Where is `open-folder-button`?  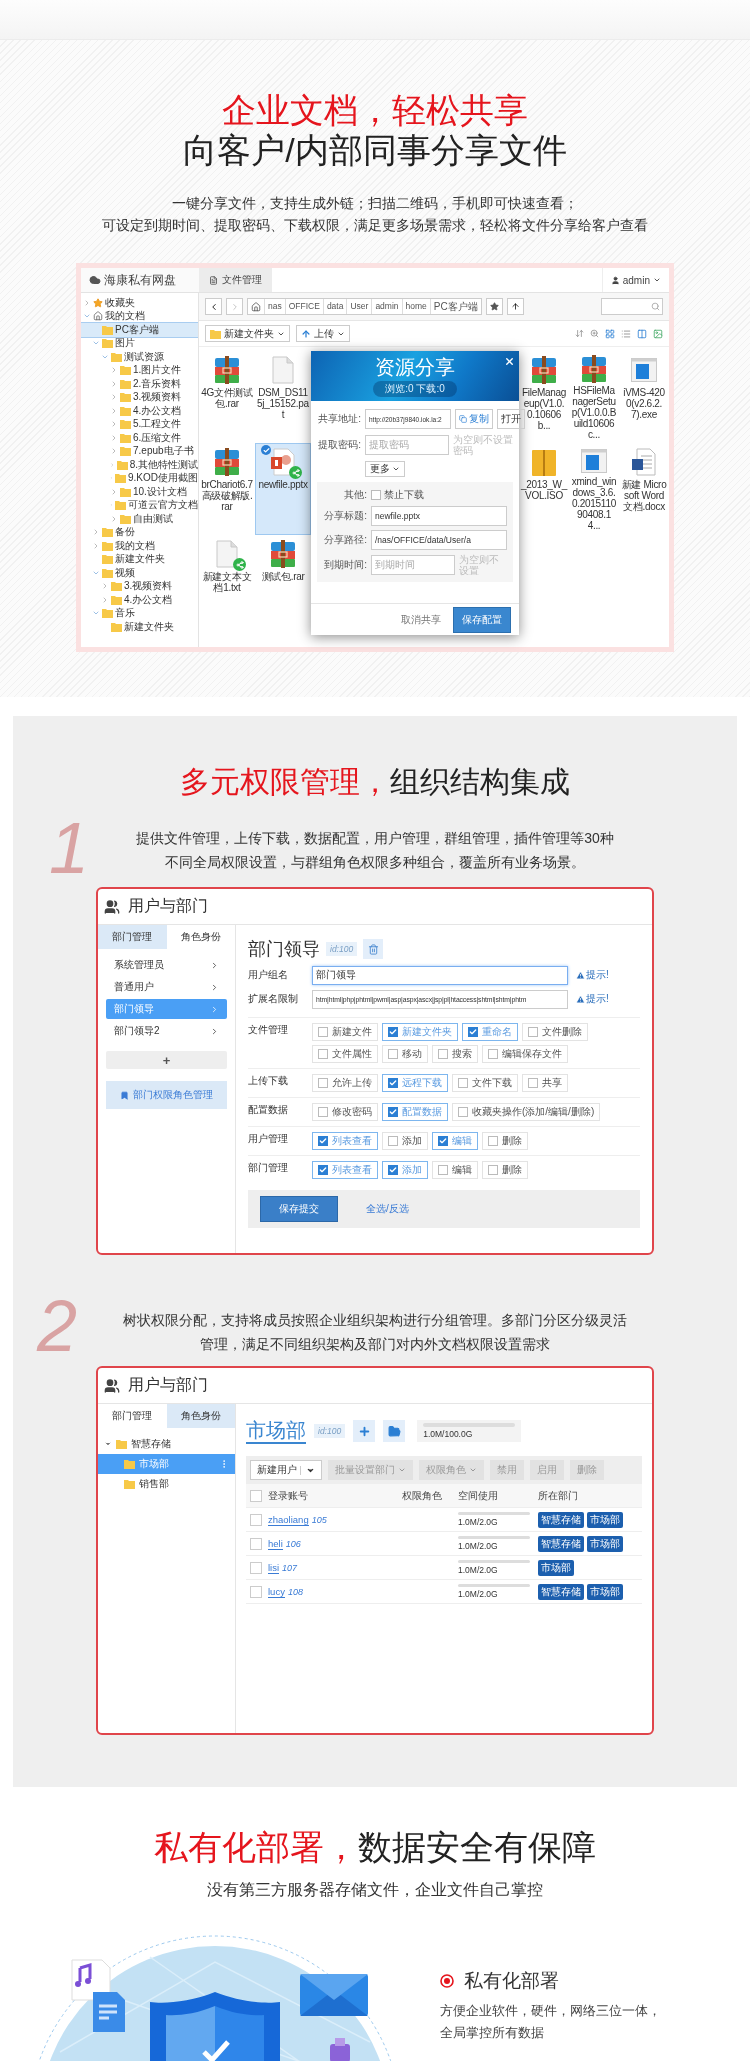 open-folder-button is located at coordinates (394, 1431).